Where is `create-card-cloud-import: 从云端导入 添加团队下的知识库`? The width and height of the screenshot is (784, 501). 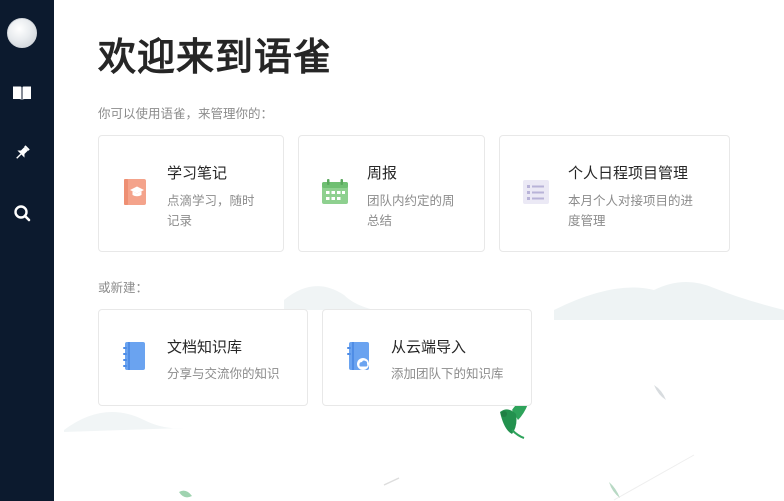
create-card-cloud-import: 从云端导入 添加团队下的知识库 is located at coordinates (427, 357).